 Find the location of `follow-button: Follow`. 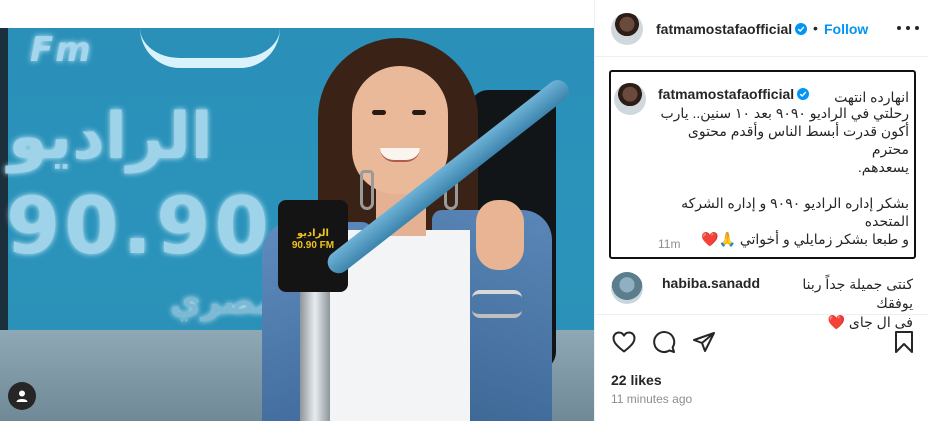

follow-button: Follow is located at coordinates (846, 29).